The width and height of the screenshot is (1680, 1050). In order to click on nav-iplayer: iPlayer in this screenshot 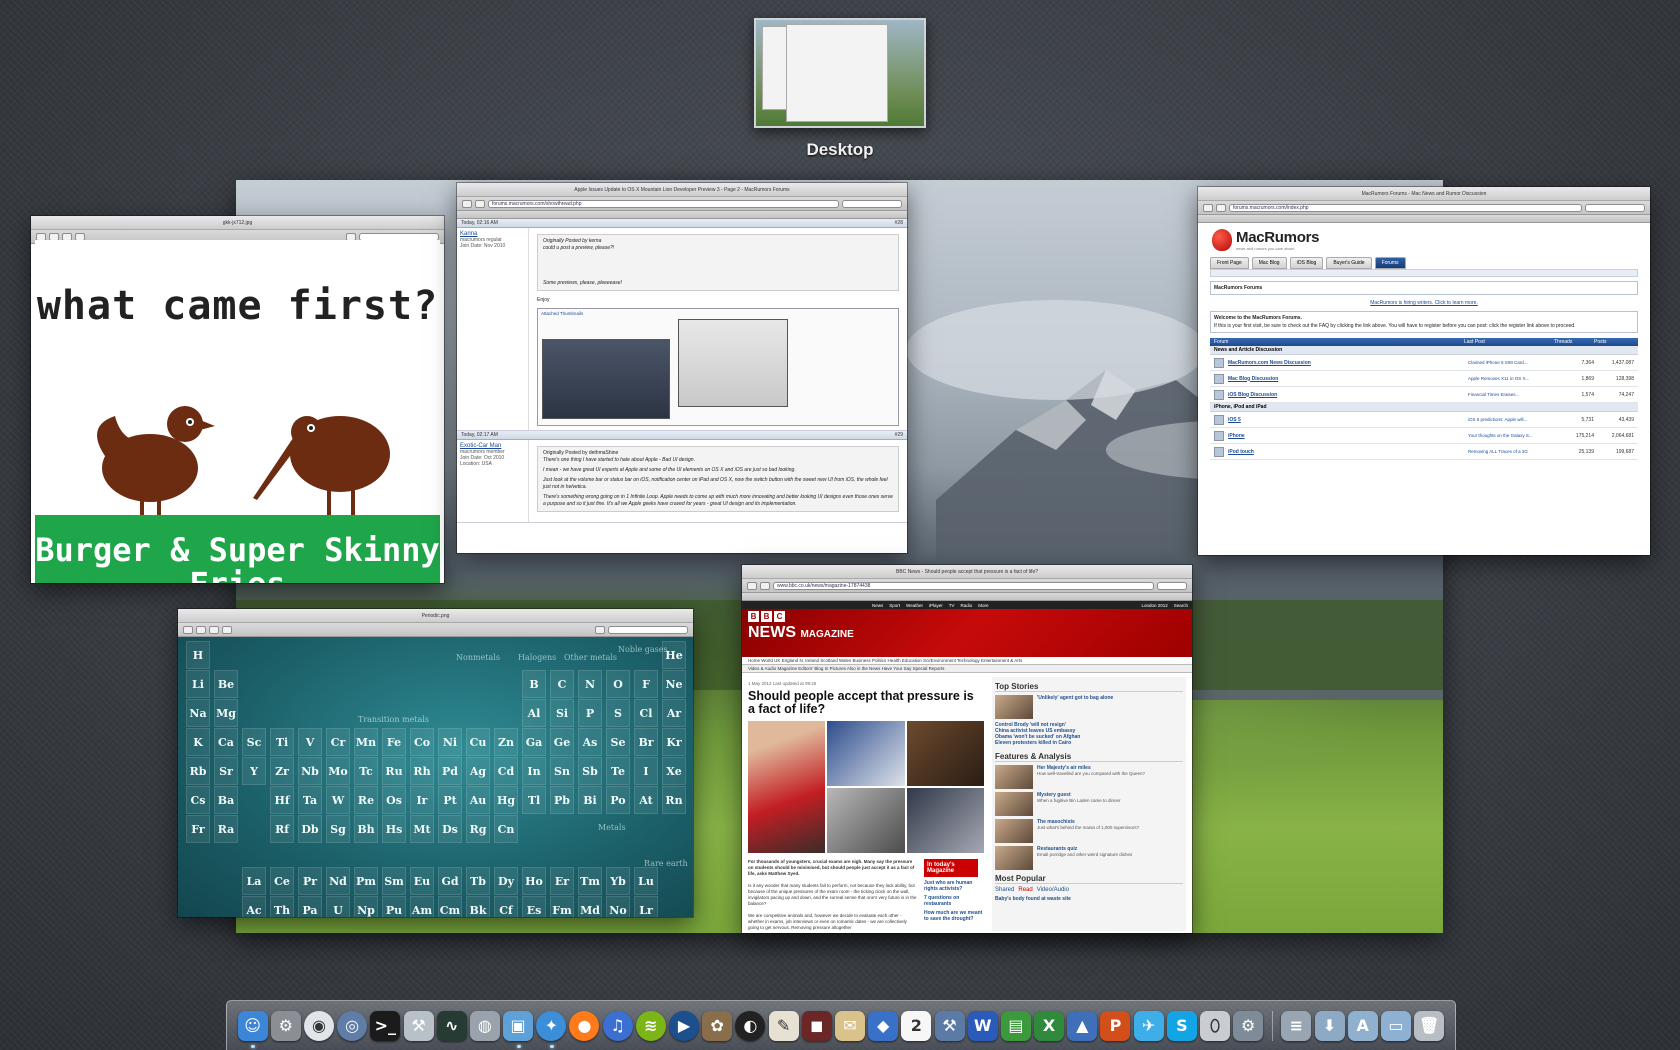, I will do `click(936, 605)`.